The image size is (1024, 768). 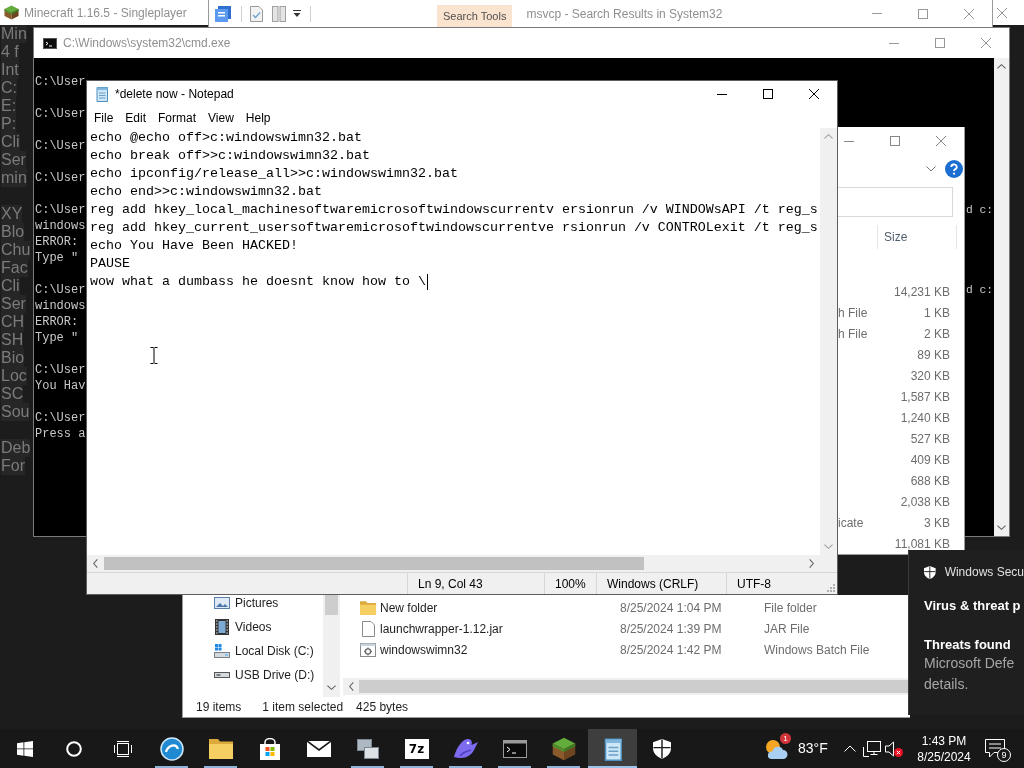 What do you see at coordinates (230, 156) in the screenshot?
I see `code-line: echo break off>>c:windowswimn32.bat` at bounding box center [230, 156].